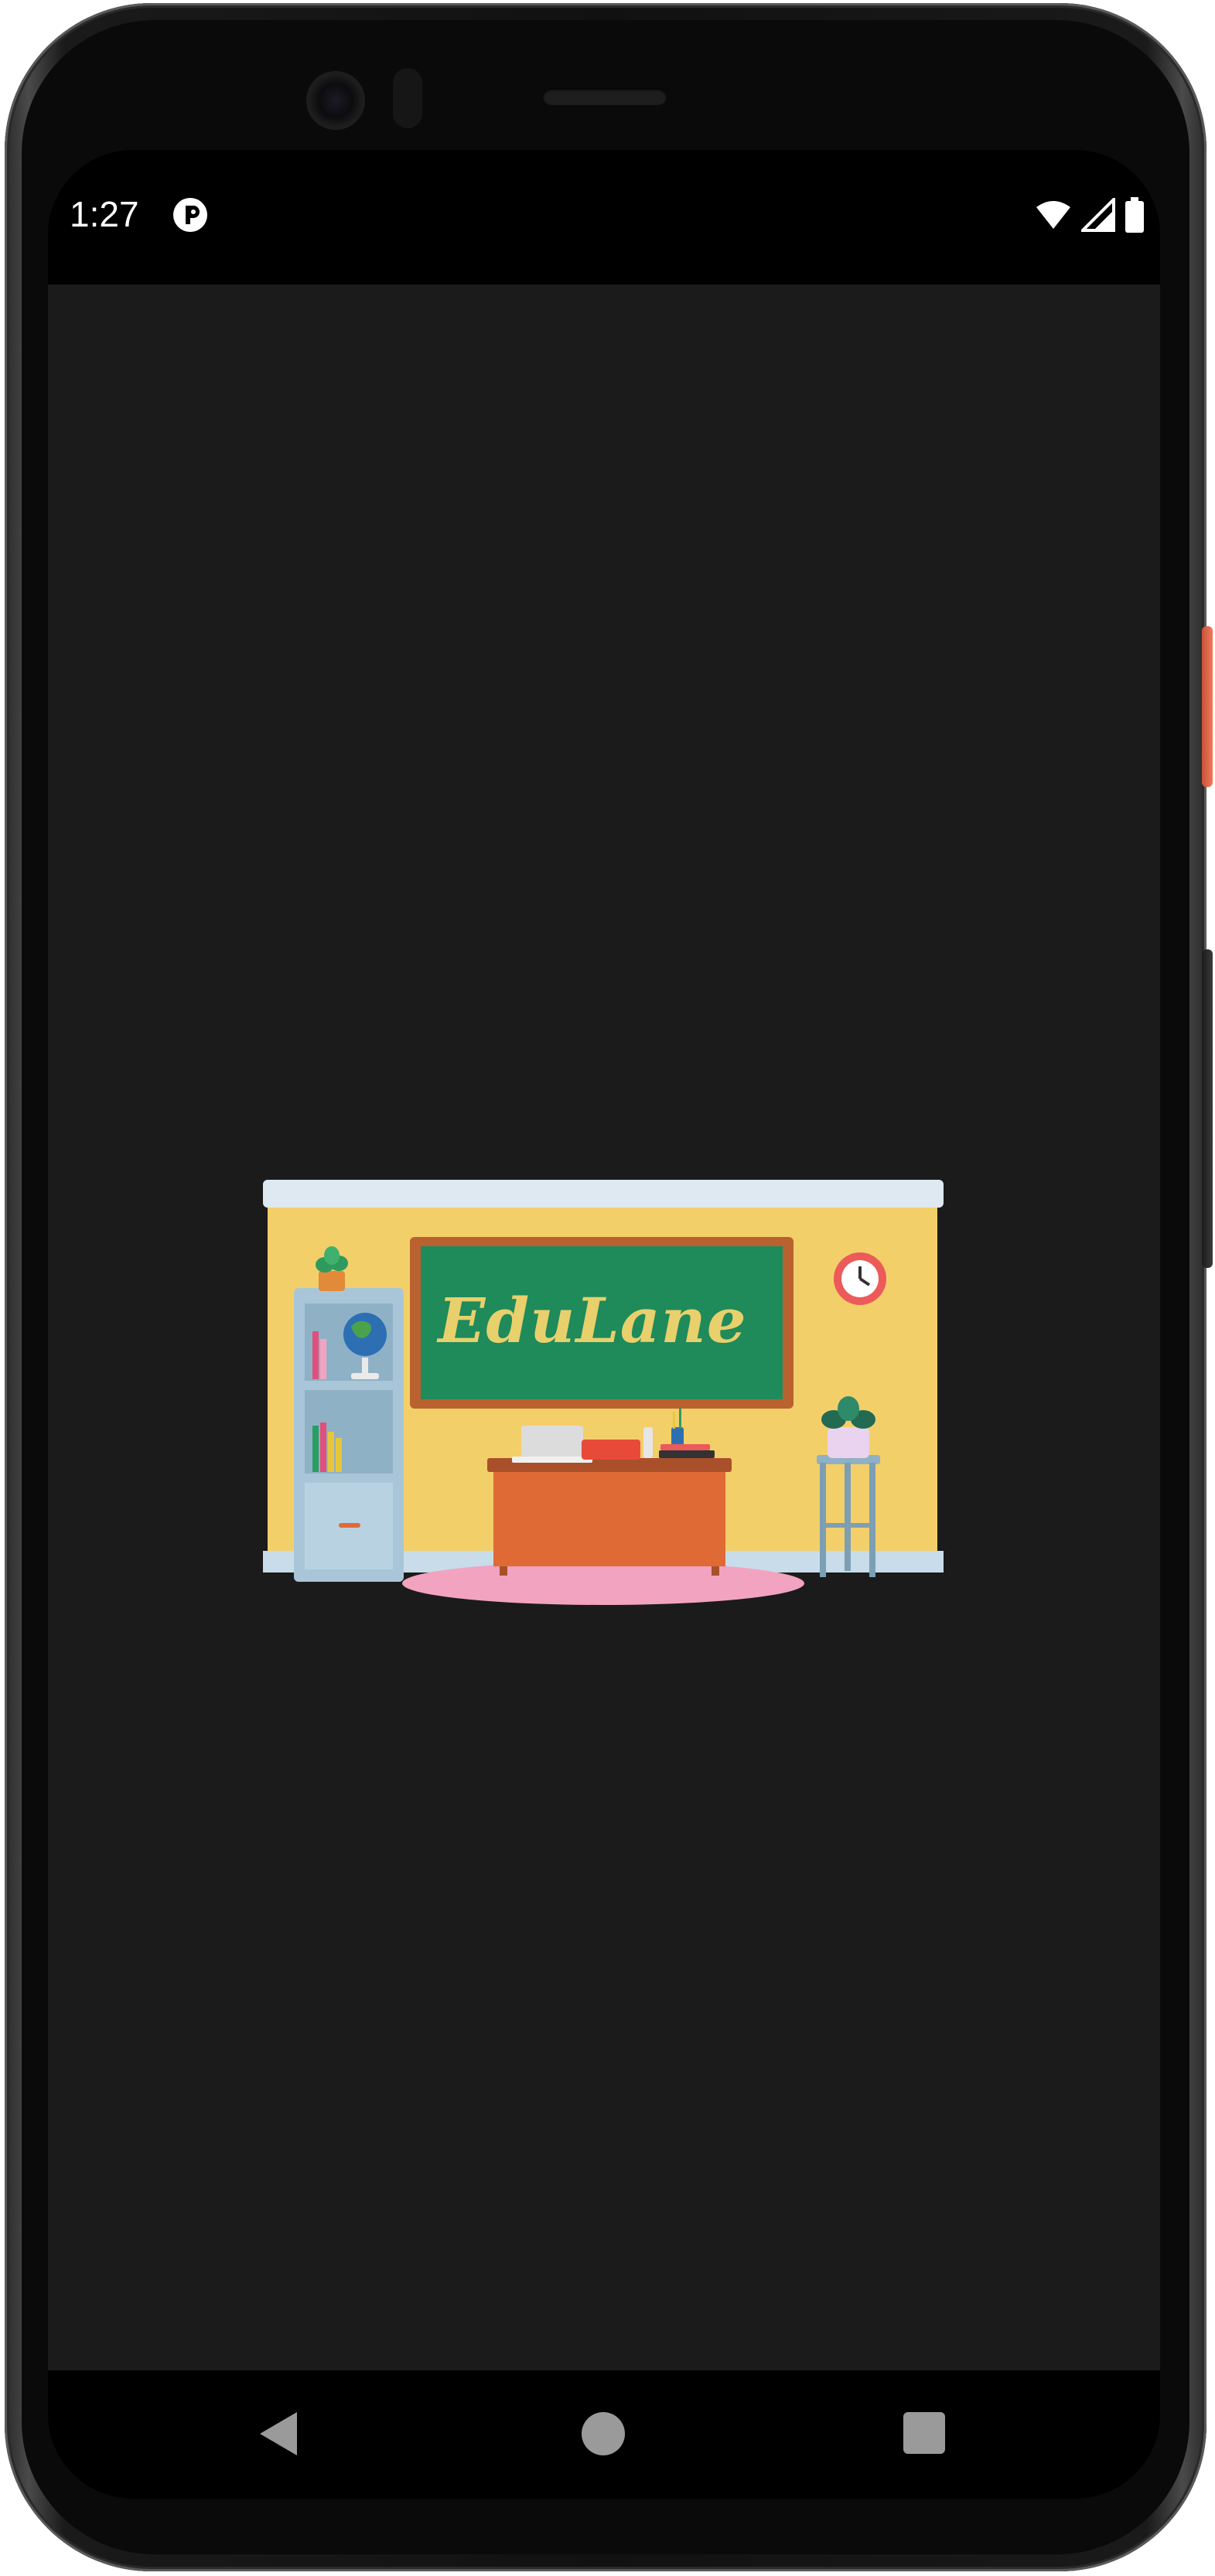 The image size is (1215, 2576). I want to click on desk-chair, so click(611, 1450).